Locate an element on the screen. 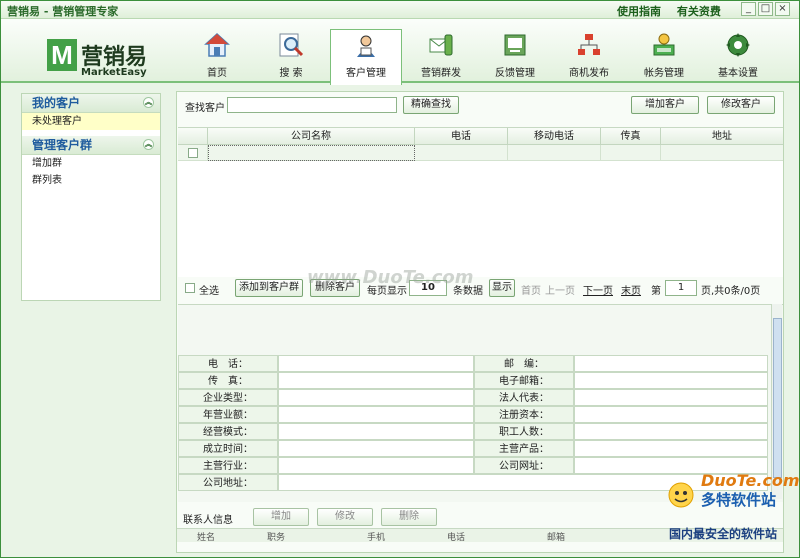 The image size is (800, 558). customer-icon is located at coordinates (366, 46).